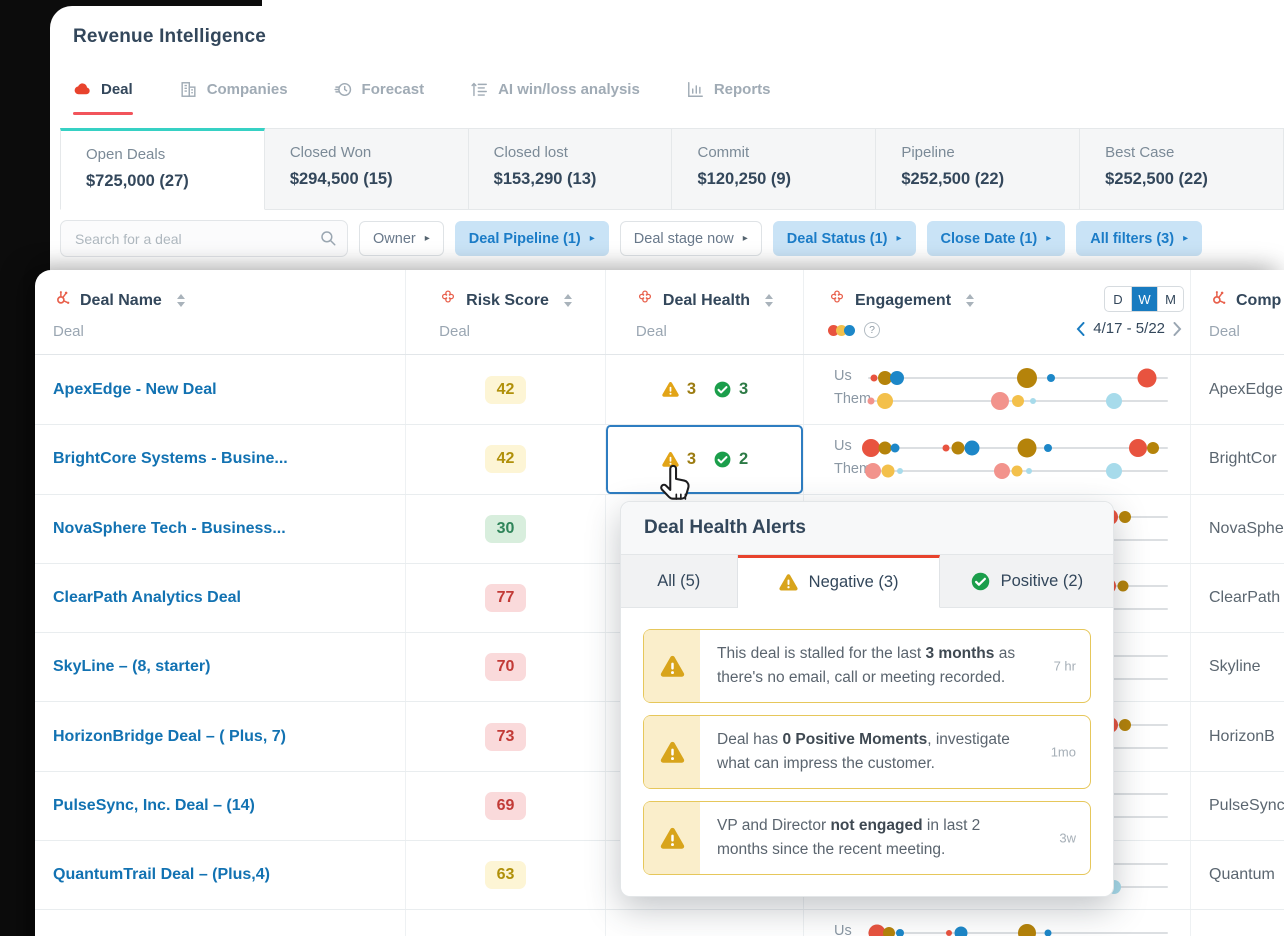  What do you see at coordinates (996, 312) in the screenshot?
I see `column-header-engagement: Engagement ? D W M 4/17 - 5/22` at bounding box center [996, 312].